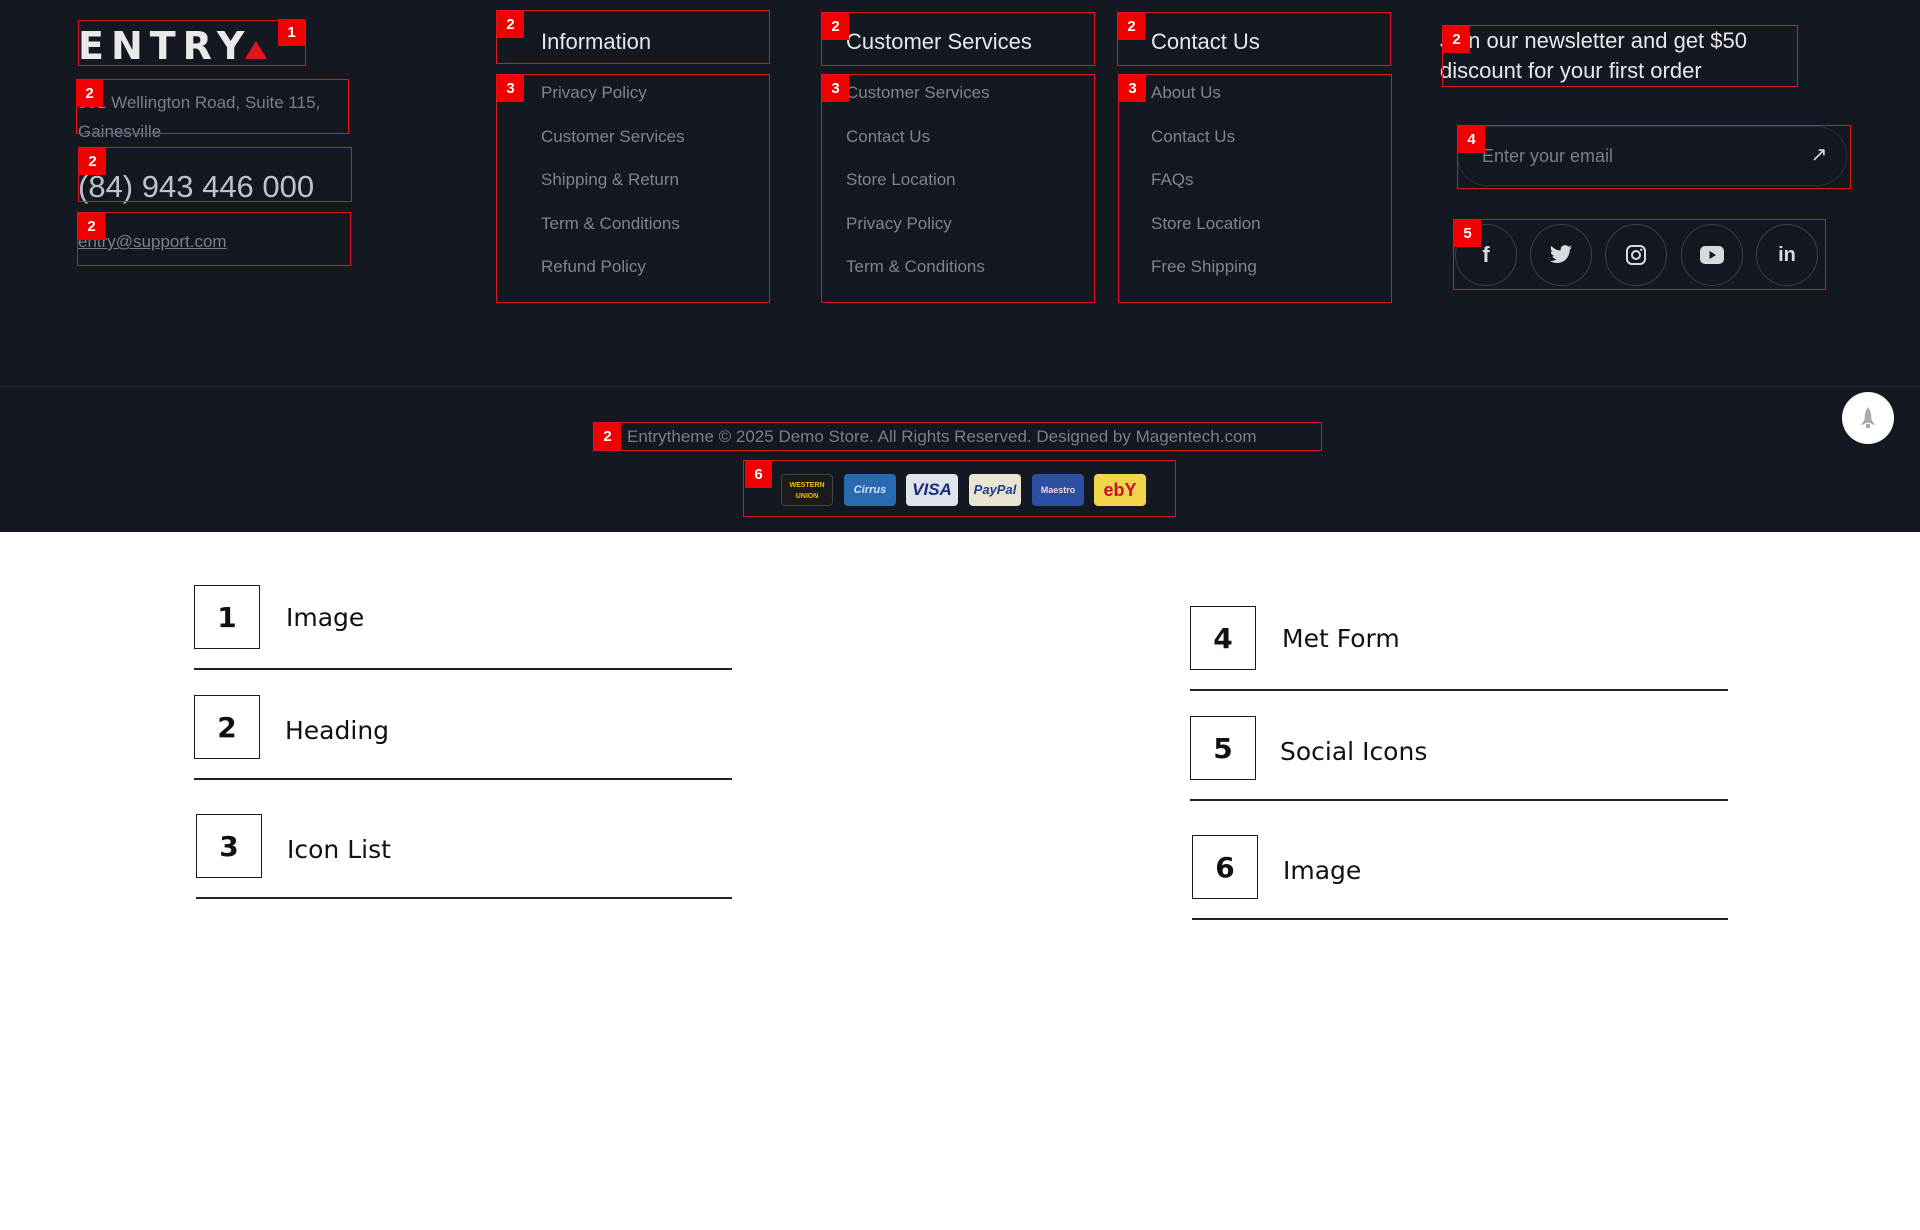 This screenshot has height=1230, width=1920. What do you see at coordinates (1462, 868) in the screenshot?
I see `legend-item: 6 Image` at bounding box center [1462, 868].